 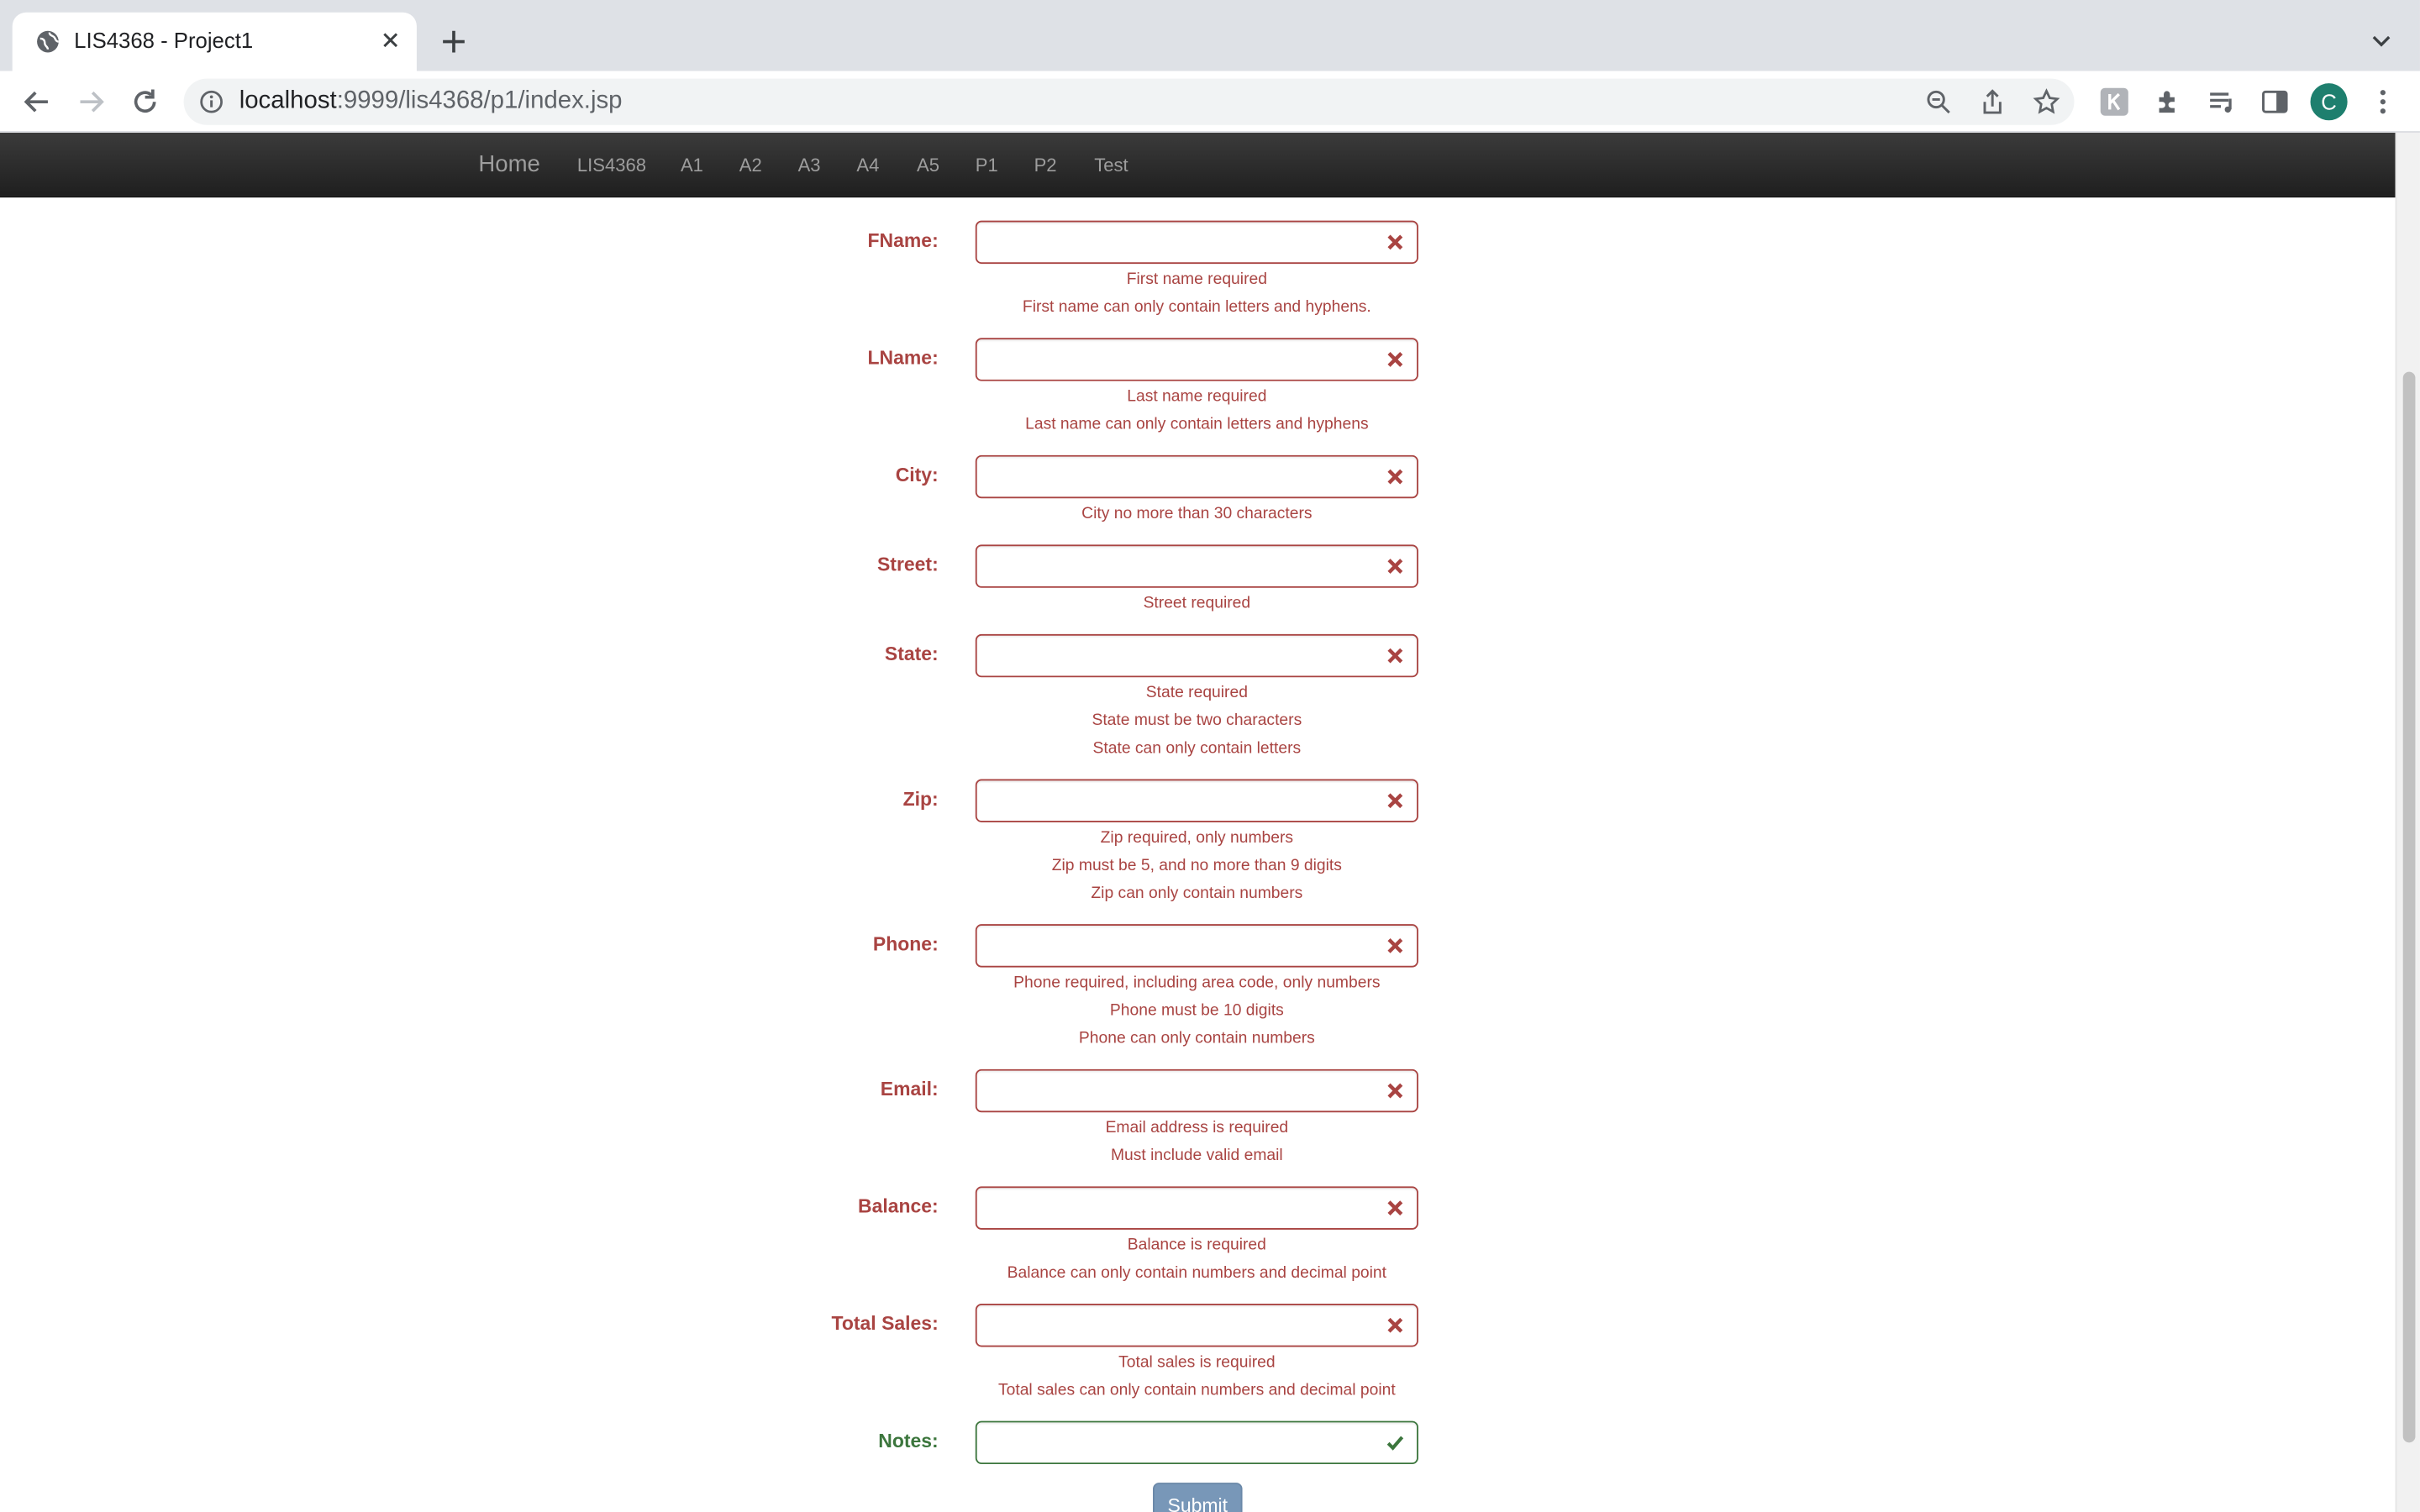 I want to click on lname-input, so click(x=1196, y=359).